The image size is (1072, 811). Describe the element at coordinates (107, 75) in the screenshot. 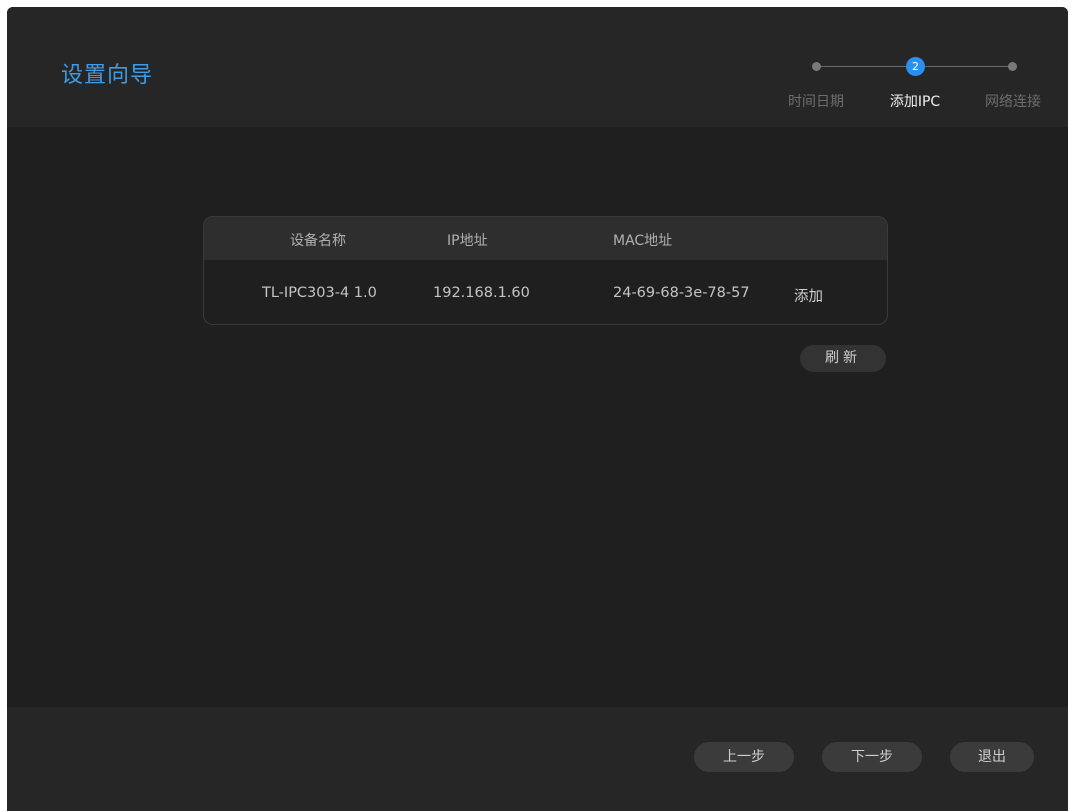

I see `wizard-title: 设置向导` at that location.